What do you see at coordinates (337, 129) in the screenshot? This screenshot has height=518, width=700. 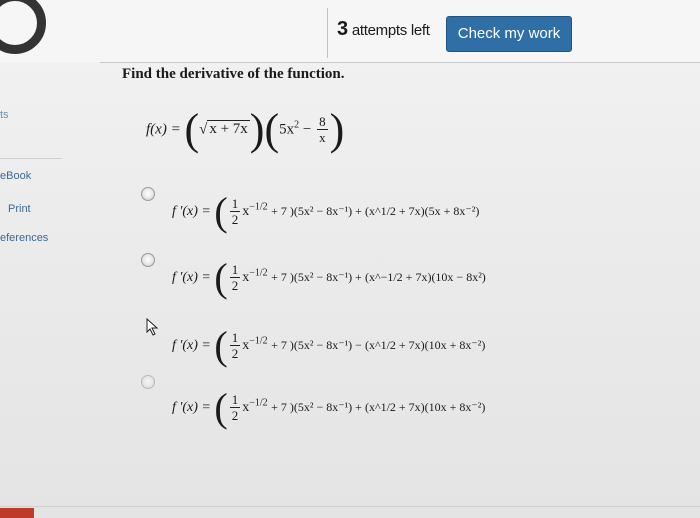 I see `close-paren-2: )` at bounding box center [337, 129].